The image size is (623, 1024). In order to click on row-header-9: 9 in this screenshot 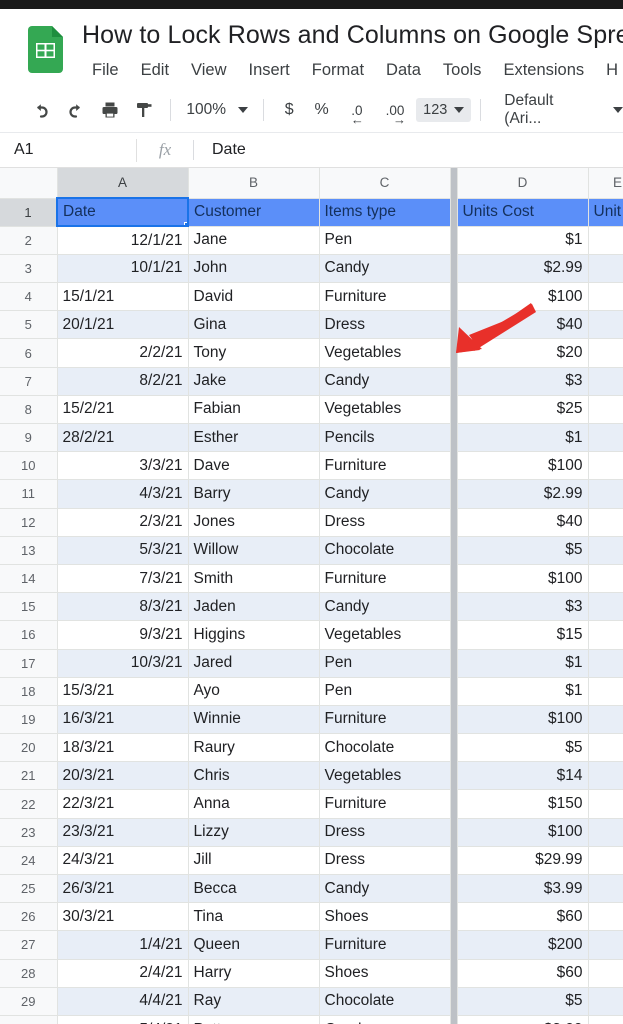, I will do `click(29, 437)`.